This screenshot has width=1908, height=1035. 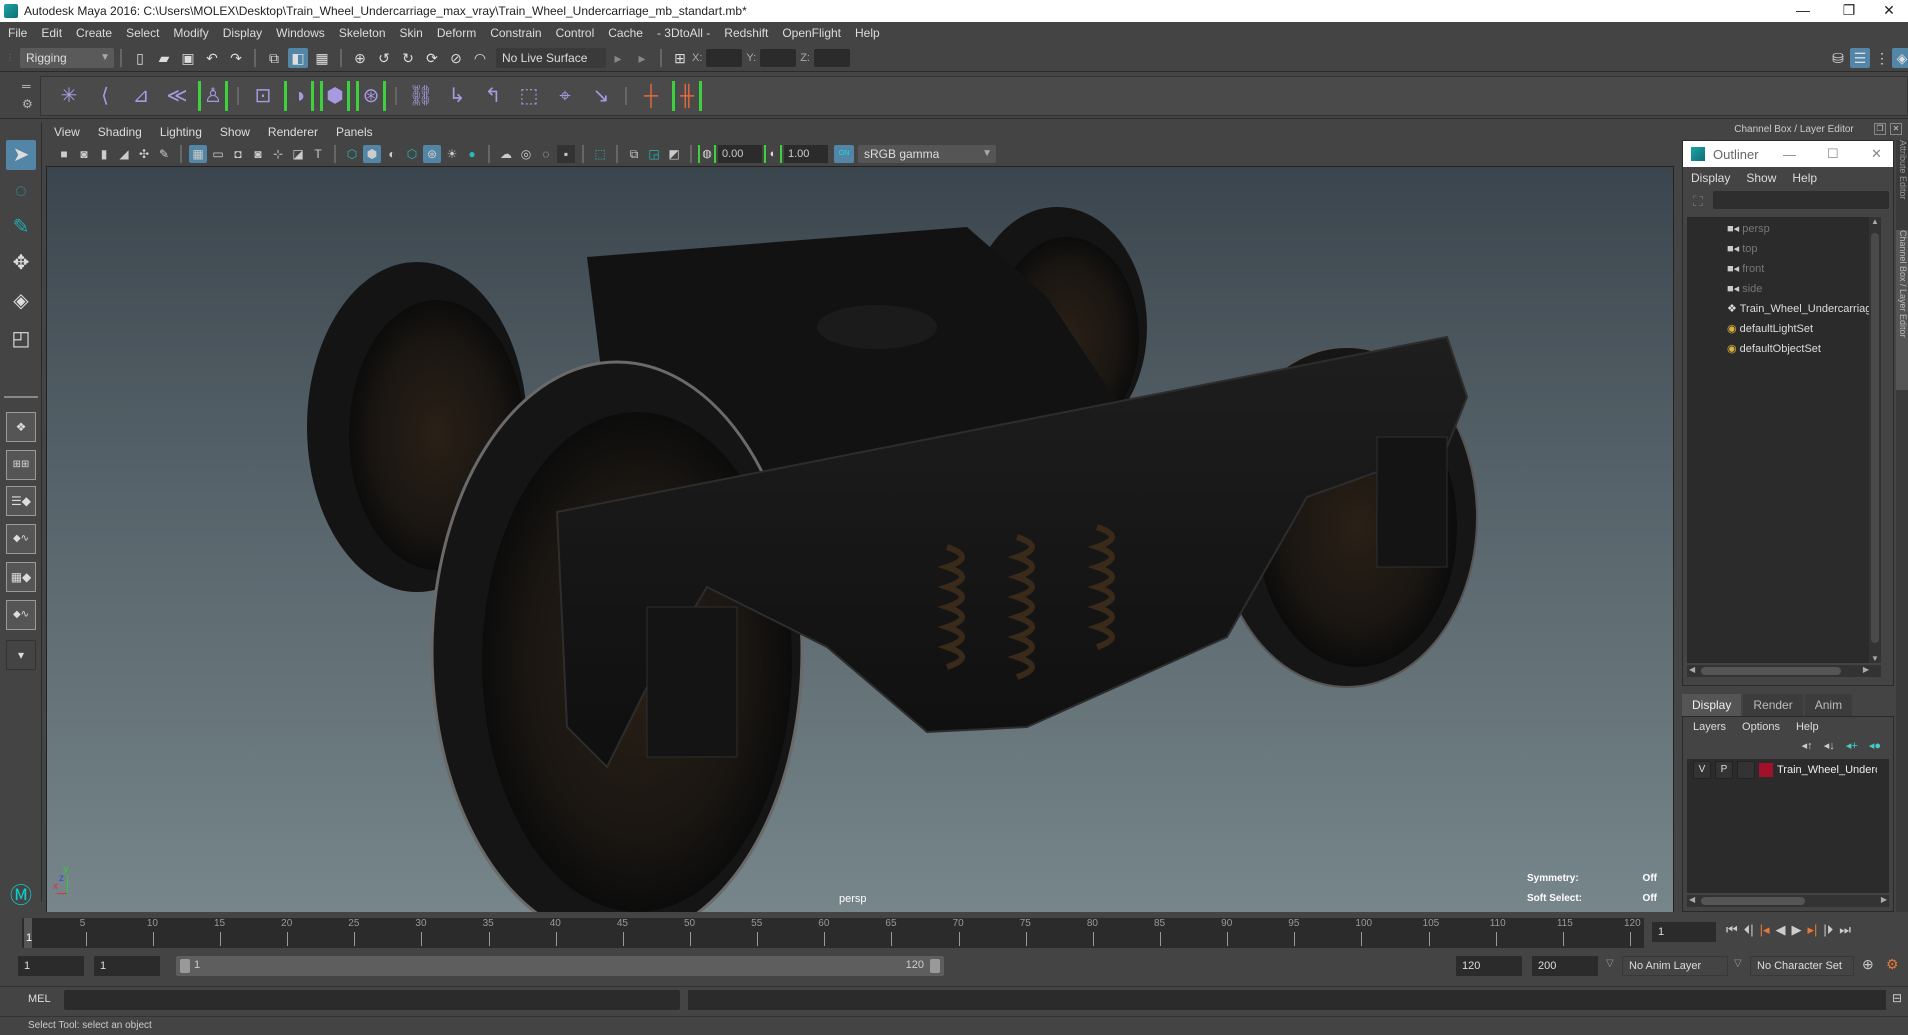 What do you see at coordinates (1803, 11) in the screenshot?
I see `minimize-button: —` at bounding box center [1803, 11].